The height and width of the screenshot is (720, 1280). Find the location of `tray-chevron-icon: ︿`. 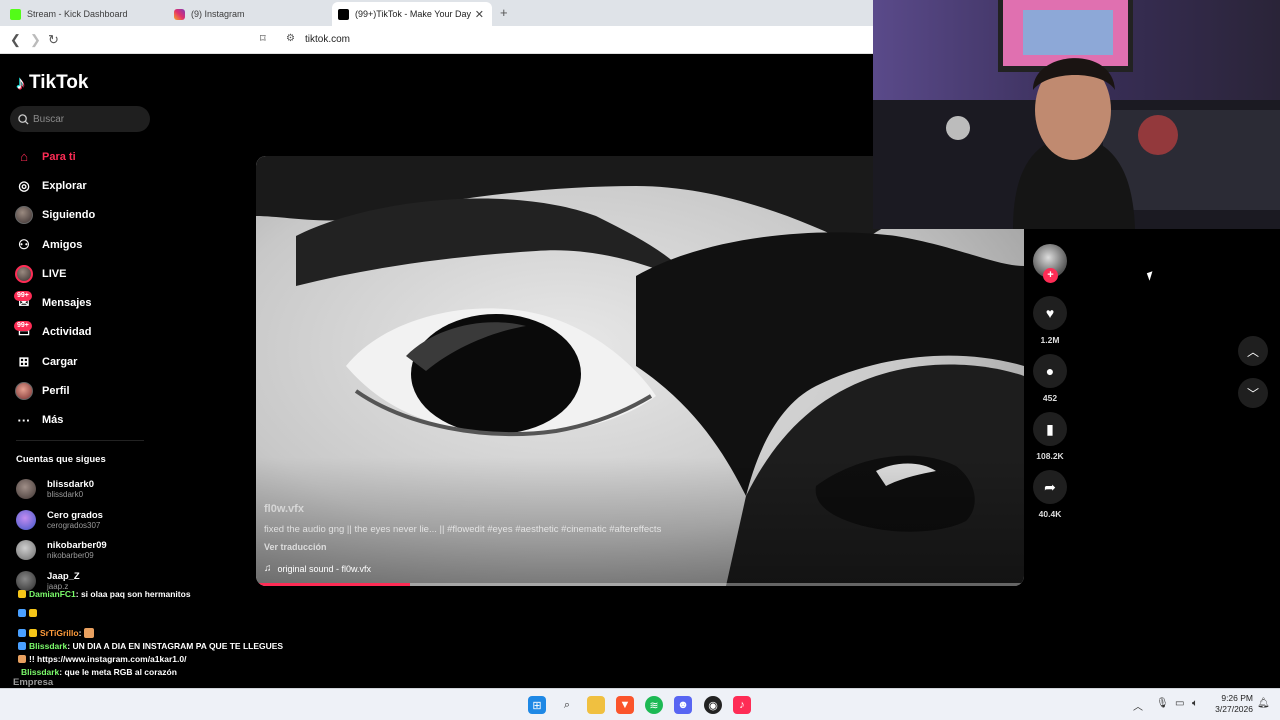

tray-chevron-icon: ︿ is located at coordinates (1138, 705).